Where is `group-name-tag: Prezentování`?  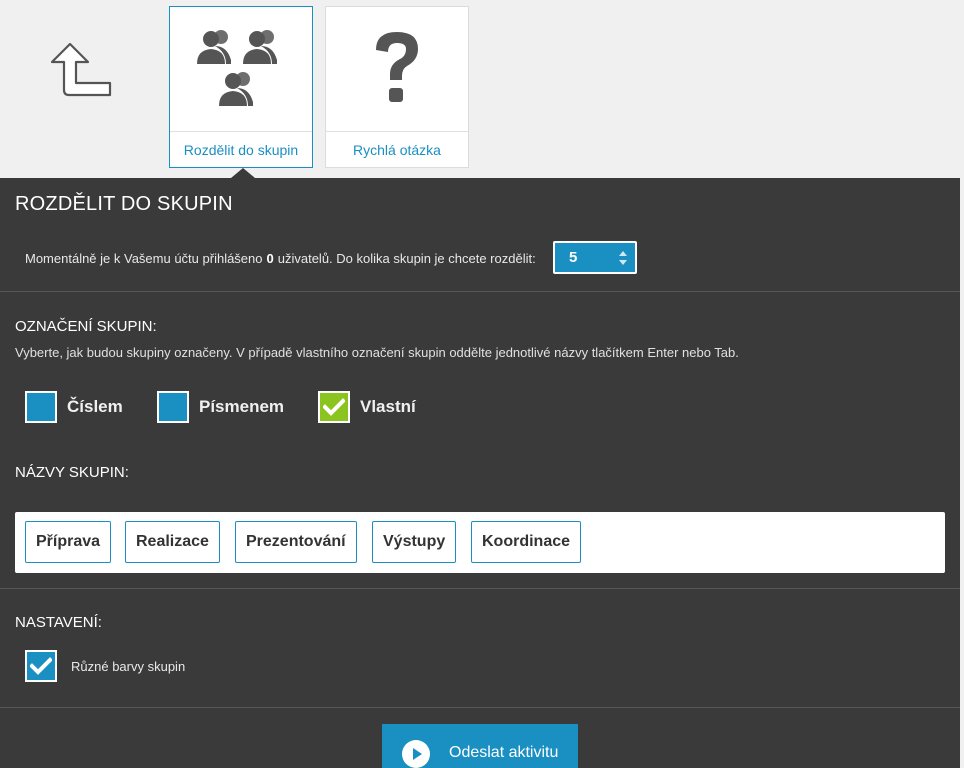 group-name-tag: Prezentování is located at coordinates (296, 542).